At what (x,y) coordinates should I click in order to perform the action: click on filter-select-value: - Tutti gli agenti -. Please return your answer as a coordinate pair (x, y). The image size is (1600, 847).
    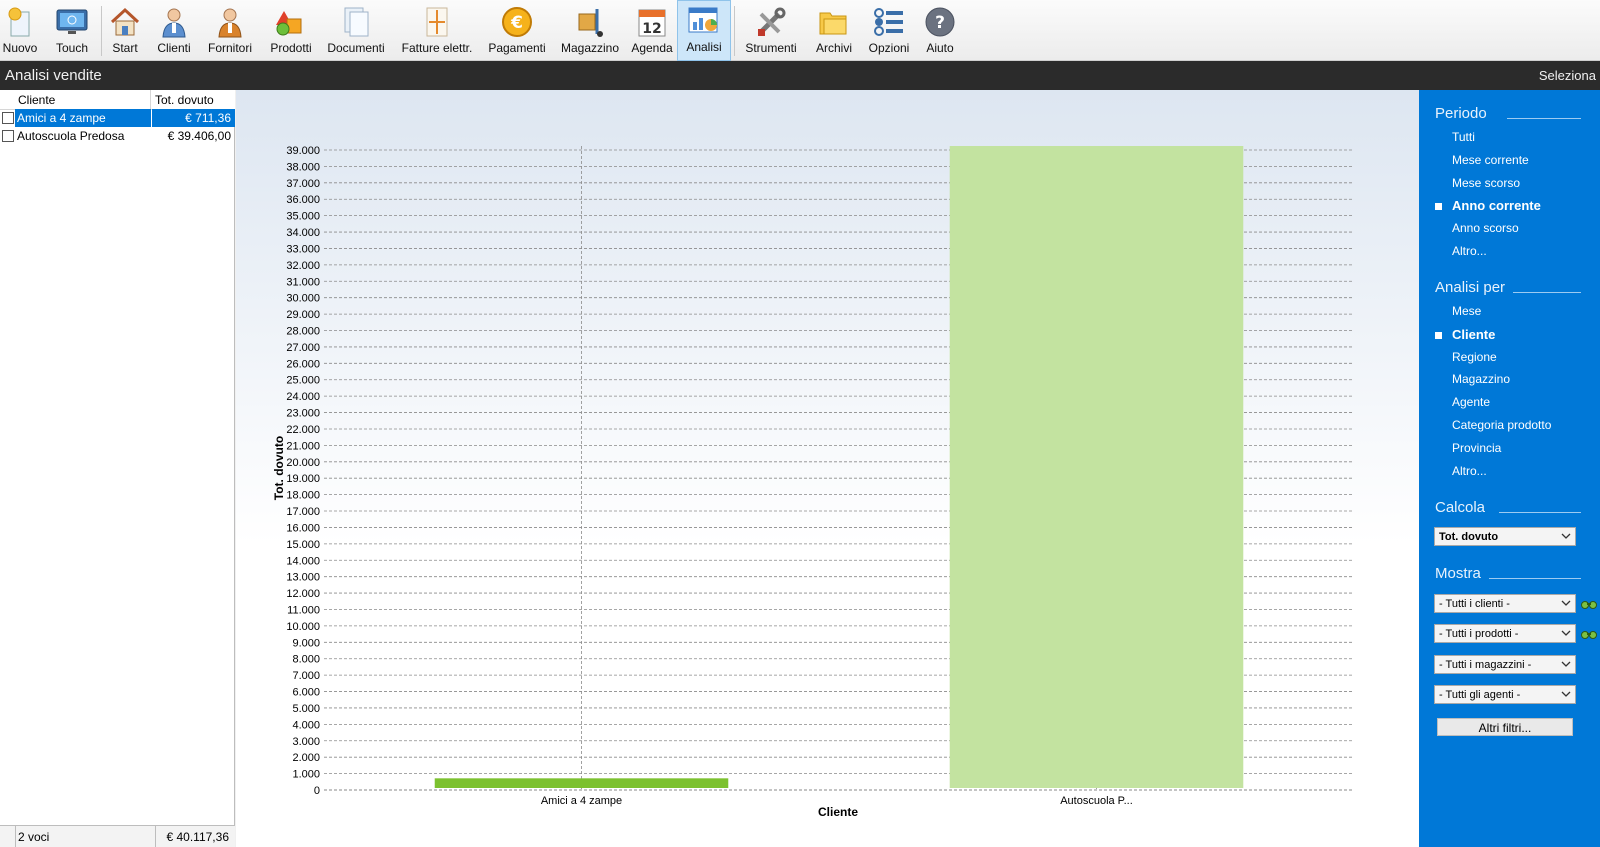
    Looking at the image, I should click on (1480, 694).